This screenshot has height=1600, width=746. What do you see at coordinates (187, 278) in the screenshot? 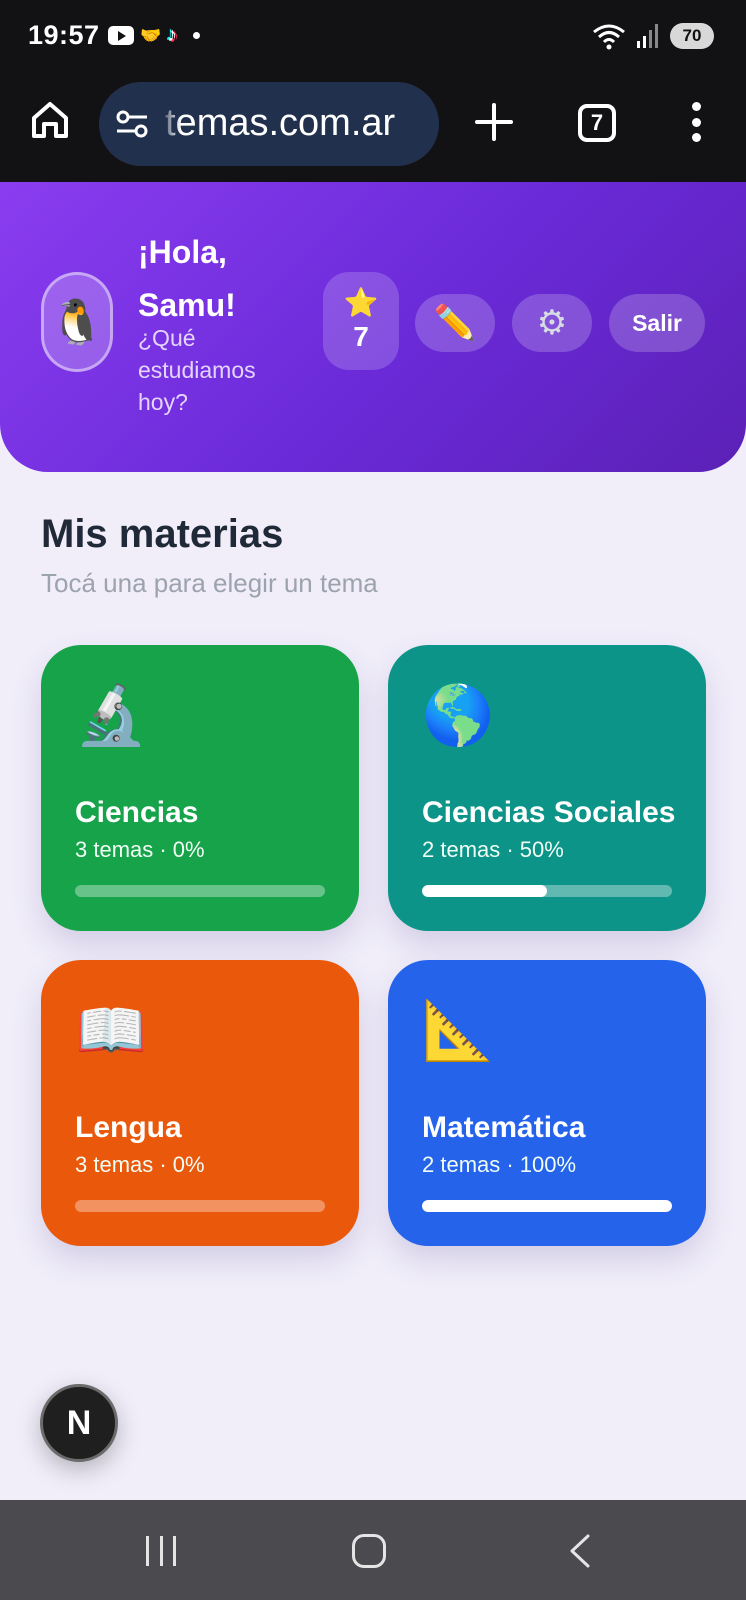
I see `greeting-title: ¡Hola, Samu!` at bounding box center [187, 278].